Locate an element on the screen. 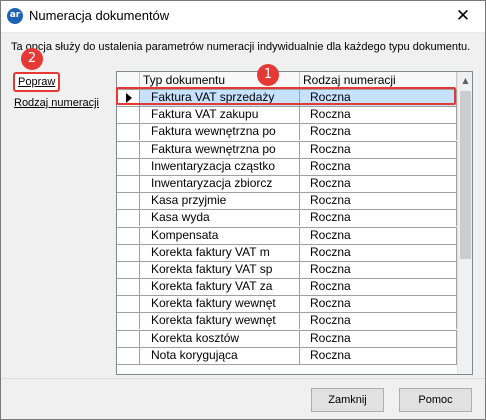 This screenshot has width=486, height=420. table-row: Korekta faktury VAT m Roczna is located at coordinates (287, 253).